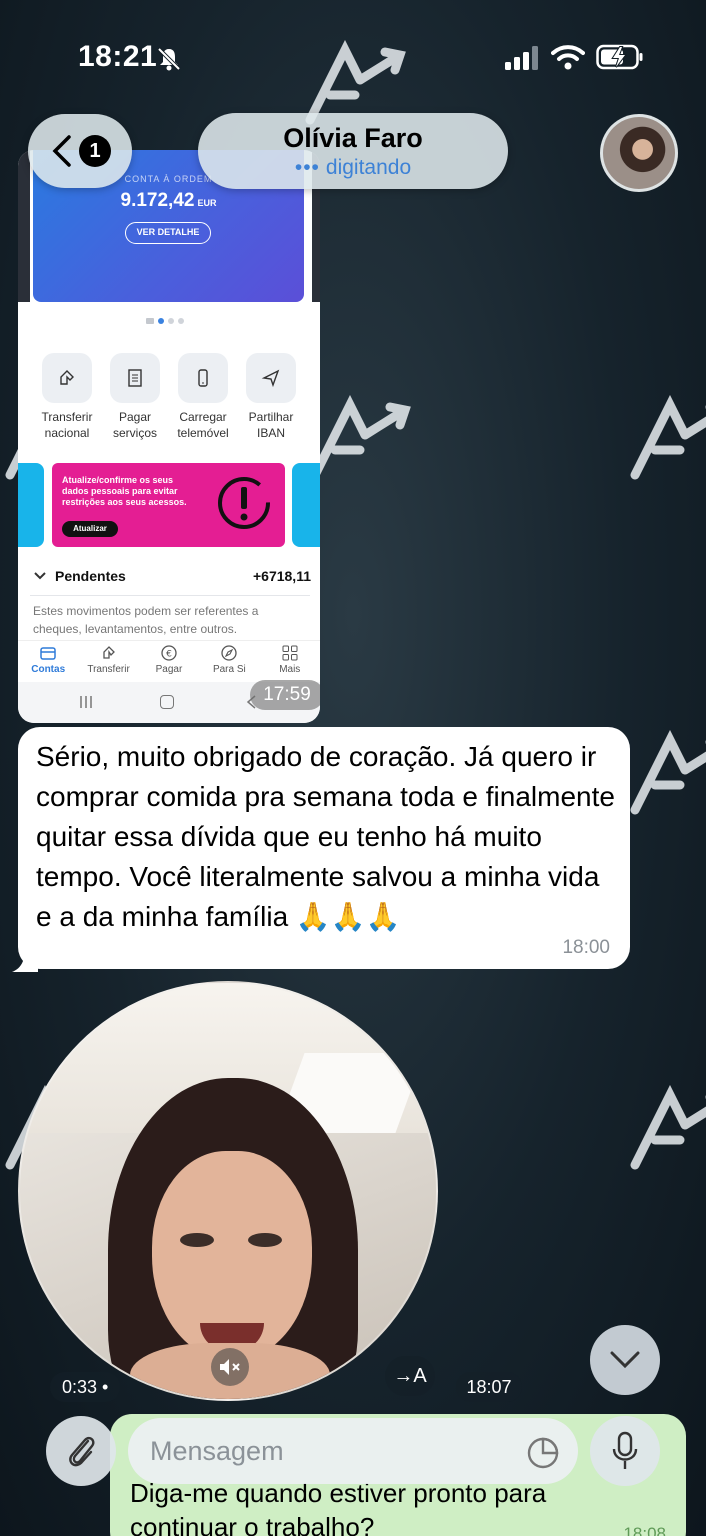  What do you see at coordinates (307, 167) in the screenshot?
I see `typing-dots: •••` at bounding box center [307, 167].